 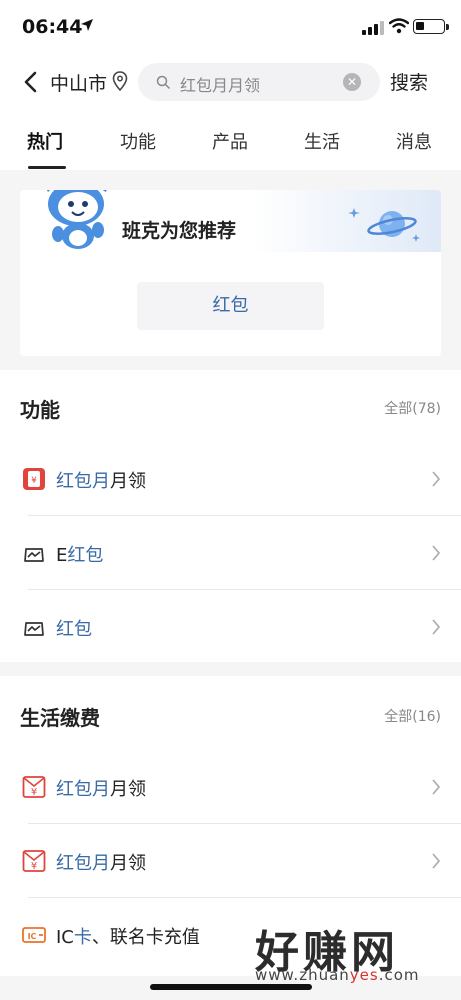 I want to click on search-icon, so click(x=163, y=82).